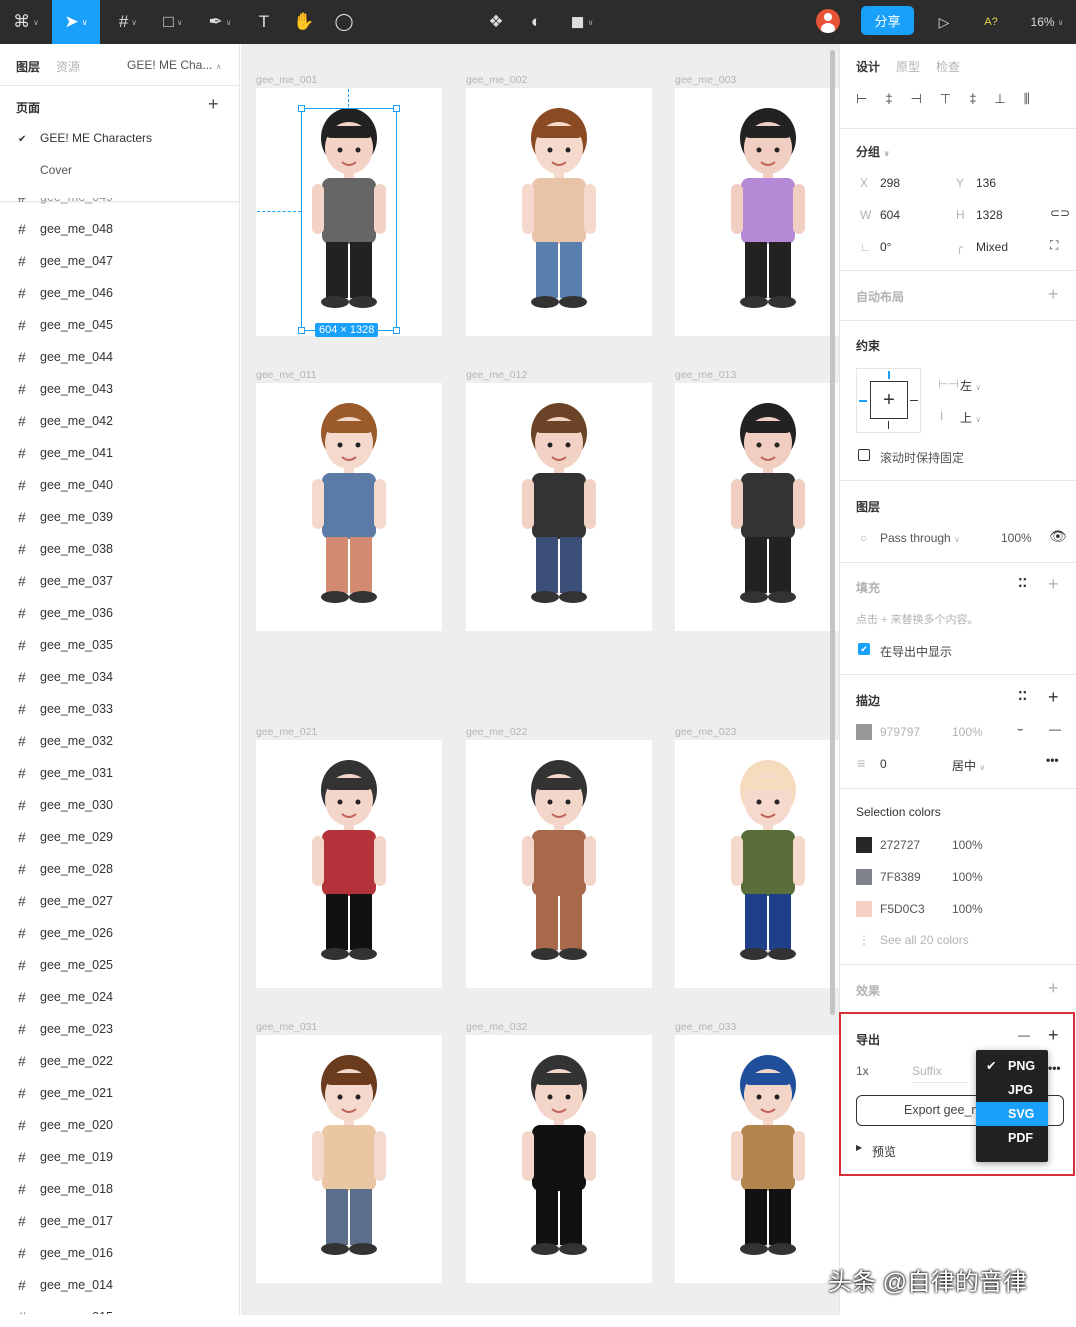 Image resolution: width=1076 pixels, height=1327 pixels. I want to click on layer-item: # gee_me_031, so click(65, 773).